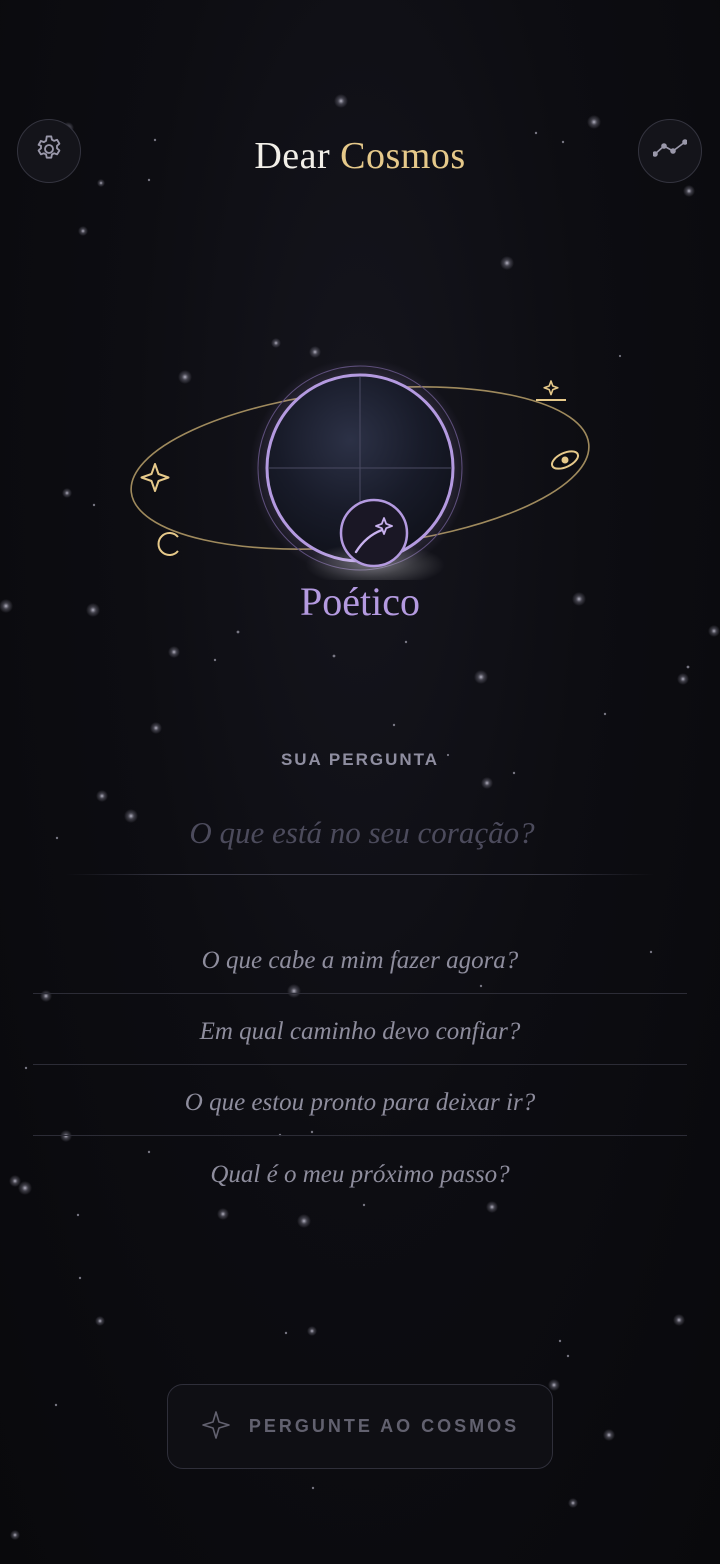 Image resolution: width=720 pixels, height=1564 pixels. Describe the element at coordinates (360, 1171) in the screenshot. I see `suggestion-item: Qual é o meu próximo passo?` at that location.